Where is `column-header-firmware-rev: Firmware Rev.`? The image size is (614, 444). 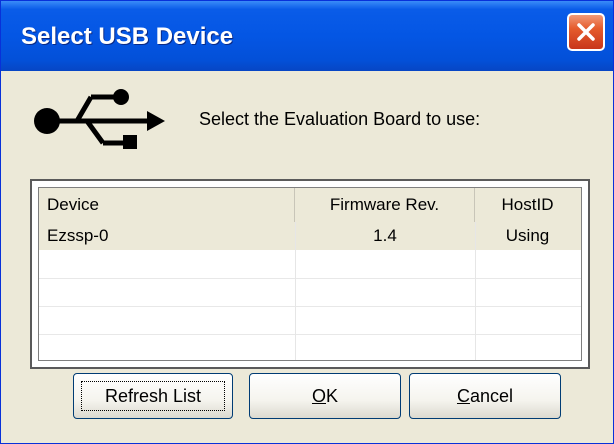 column-header-firmware-rev: Firmware Rev. is located at coordinates (385, 205).